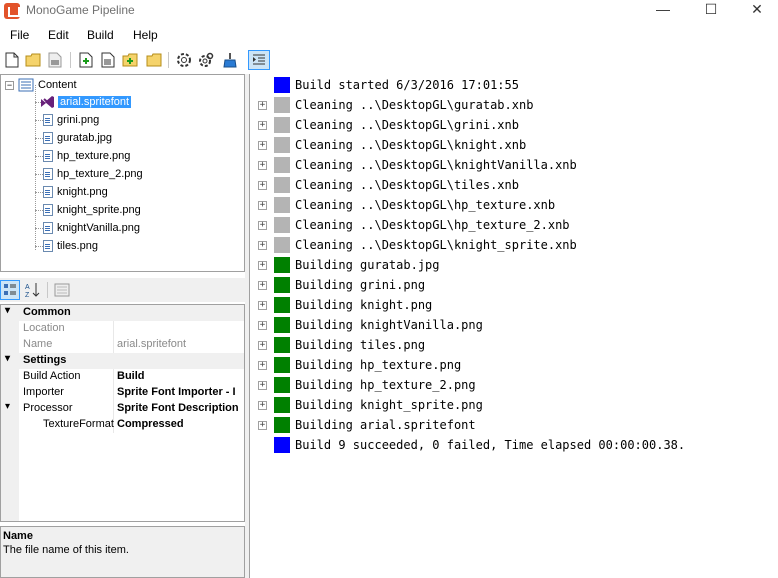 This screenshot has height=578, width=778. What do you see at coordinates (514, 145) in the screenshot?
I see `output-row: + Cleaning ..\DesktopGL\knight.xnb` at bounding box center [514, 145].